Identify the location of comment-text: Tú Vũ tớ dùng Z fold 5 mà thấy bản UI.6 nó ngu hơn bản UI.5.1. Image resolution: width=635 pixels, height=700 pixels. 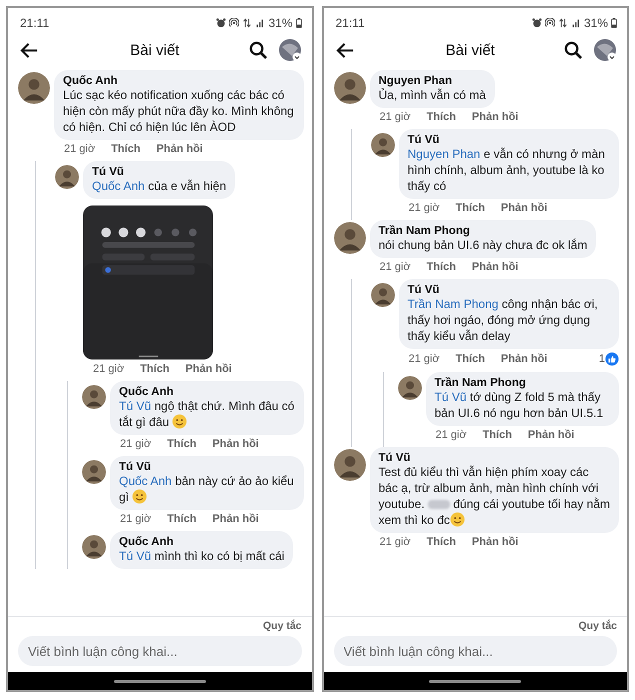
(519, 405).